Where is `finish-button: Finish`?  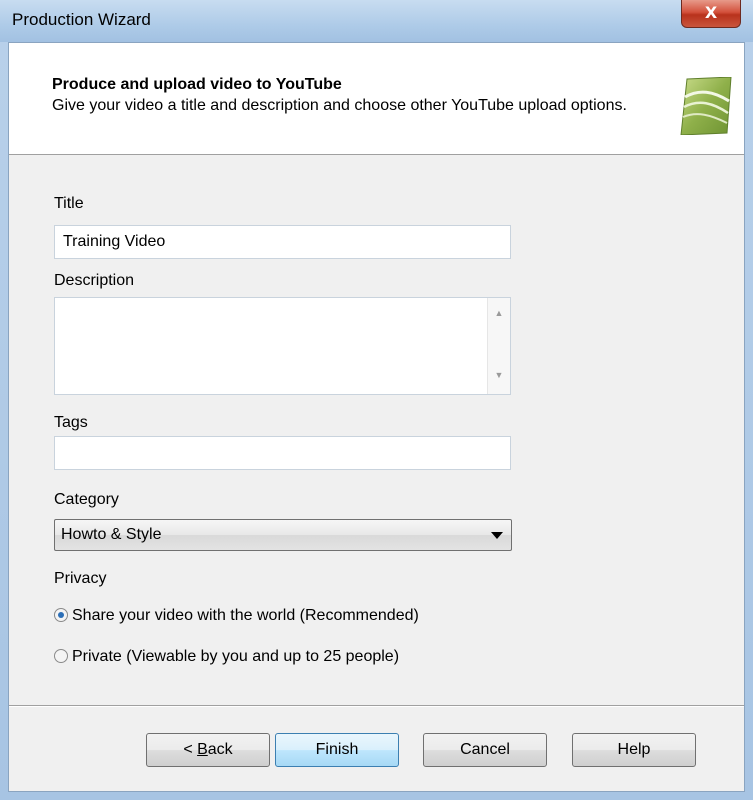
finish-button: Finish is located at coordinates (337, 750).